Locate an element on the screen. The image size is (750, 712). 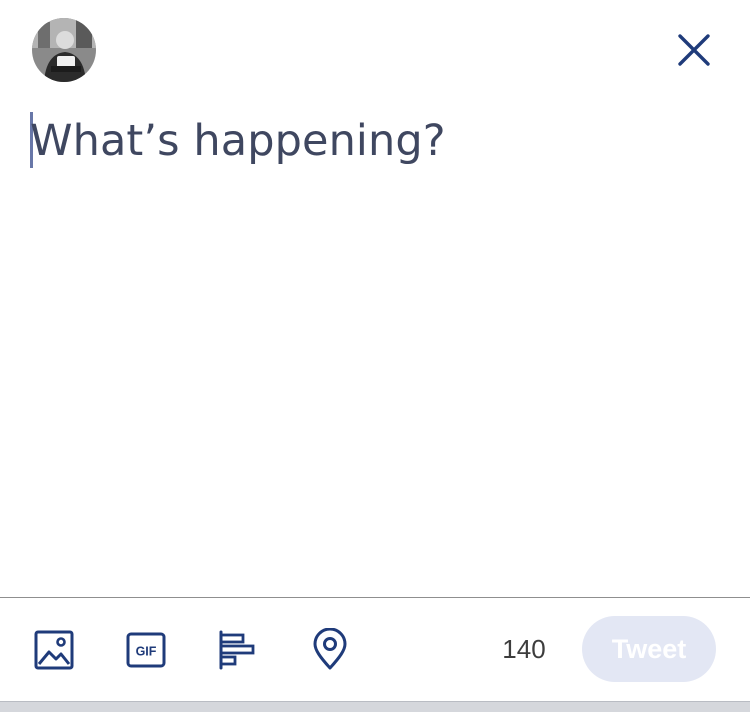
character-count: 140 is located at coordinates (524, 649).